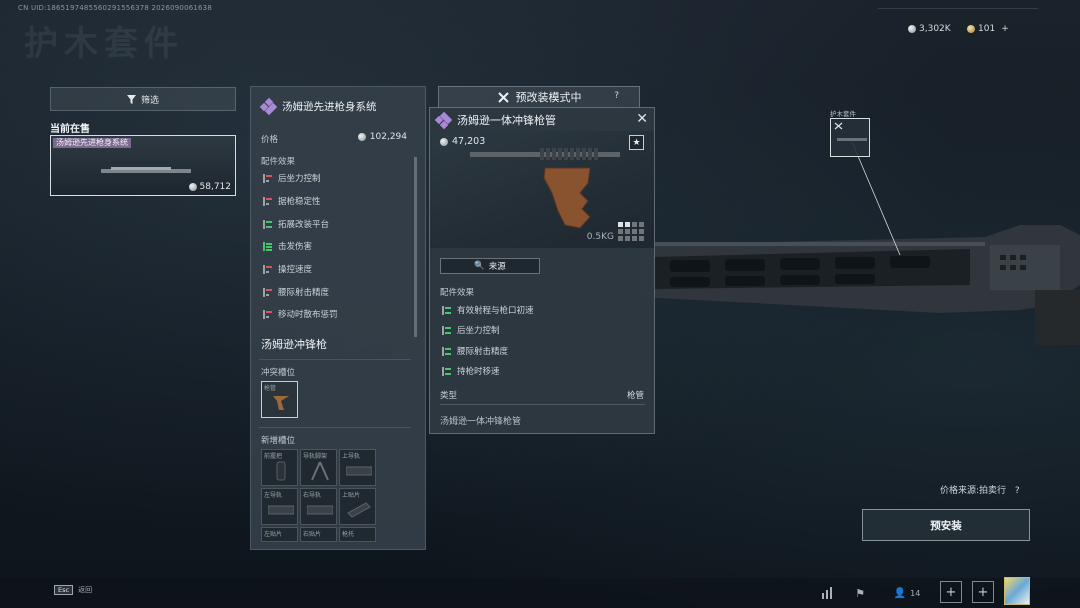  What do you see at coordinates (506, 120) in the screenshot?
I see `panel2-title-text: 汤姆逊一体冲锋枪管` at bounding box center [506, 120].